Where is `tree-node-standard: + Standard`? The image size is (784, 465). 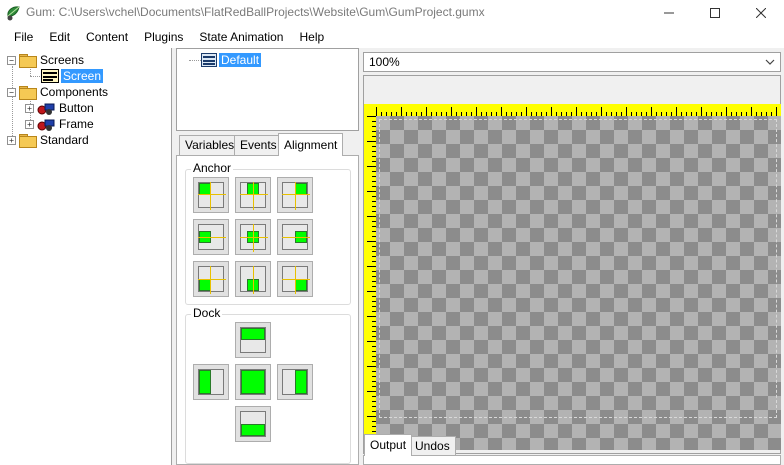
tree-node-standard: + Standard is located at coordinates (49, 140).